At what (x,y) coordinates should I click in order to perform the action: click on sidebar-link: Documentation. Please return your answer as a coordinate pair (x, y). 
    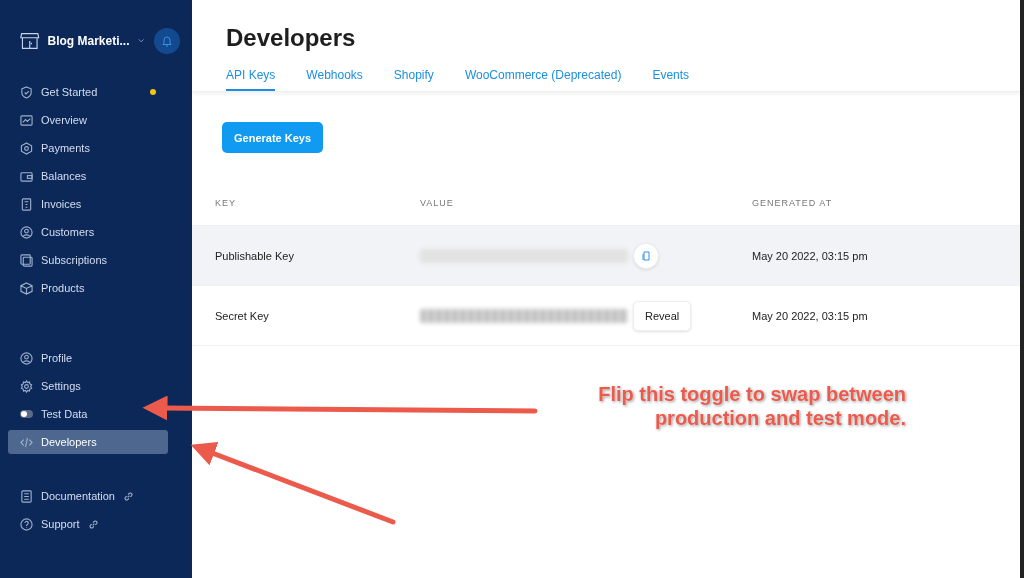
    Looking at the image, I should click on (88, 496).